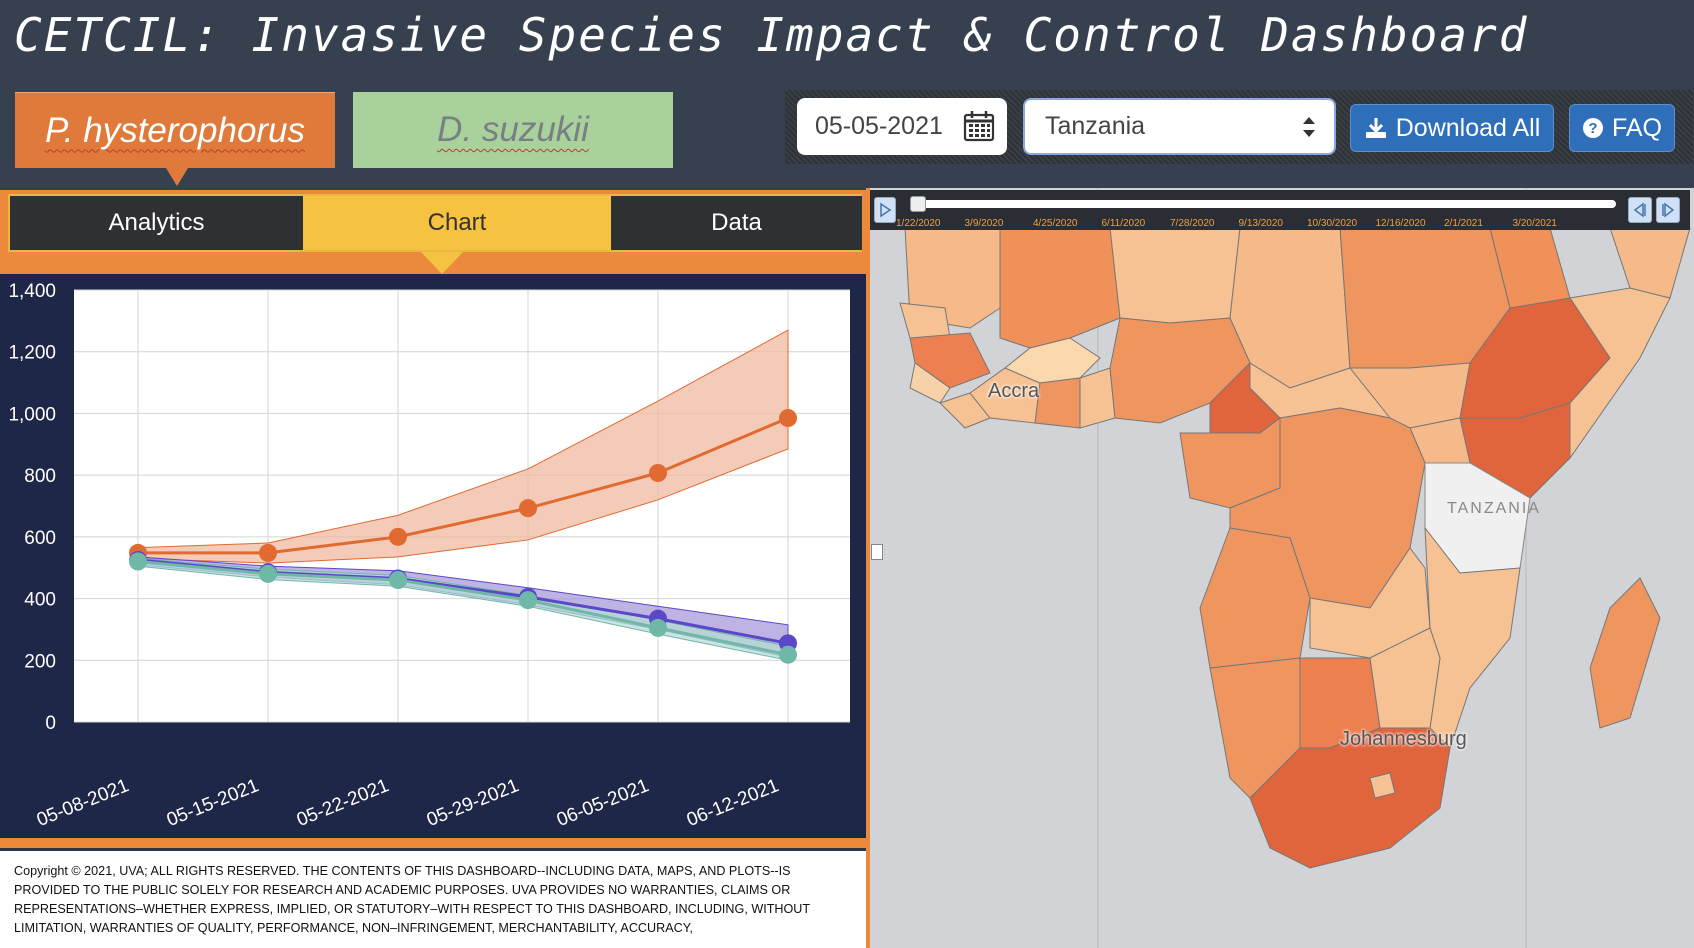 The width and height of the screenshot is (1694, 948). What do you see at coordinates (40, 600) in the screenshot?
I see `y-tick-label: 400` at bounding box center [40, 600].